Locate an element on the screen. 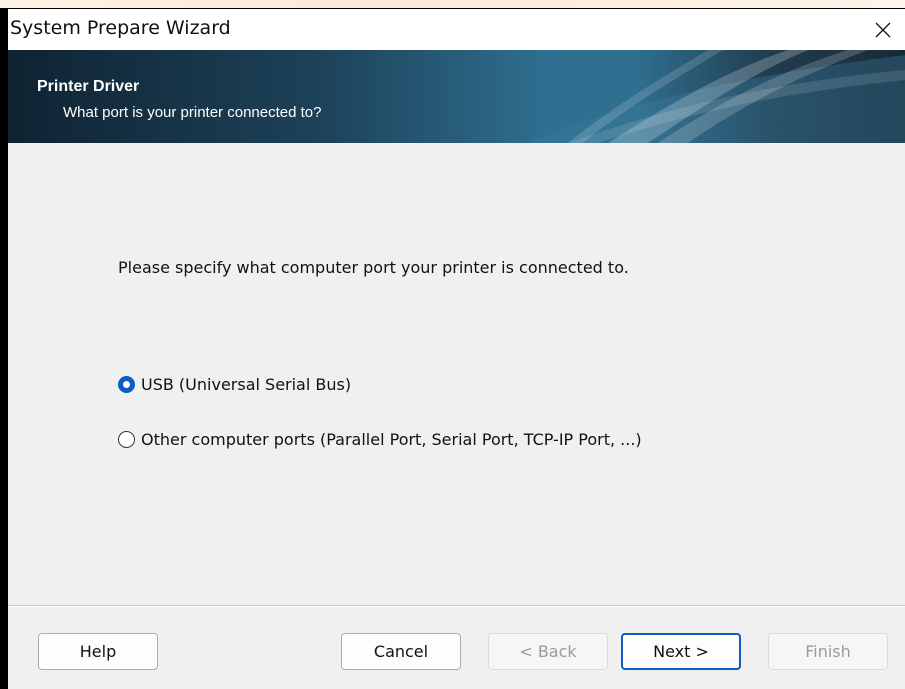 The height and width of the screenshot is (689, 905). finish-button: Finish is located at coordinates (828, 651).